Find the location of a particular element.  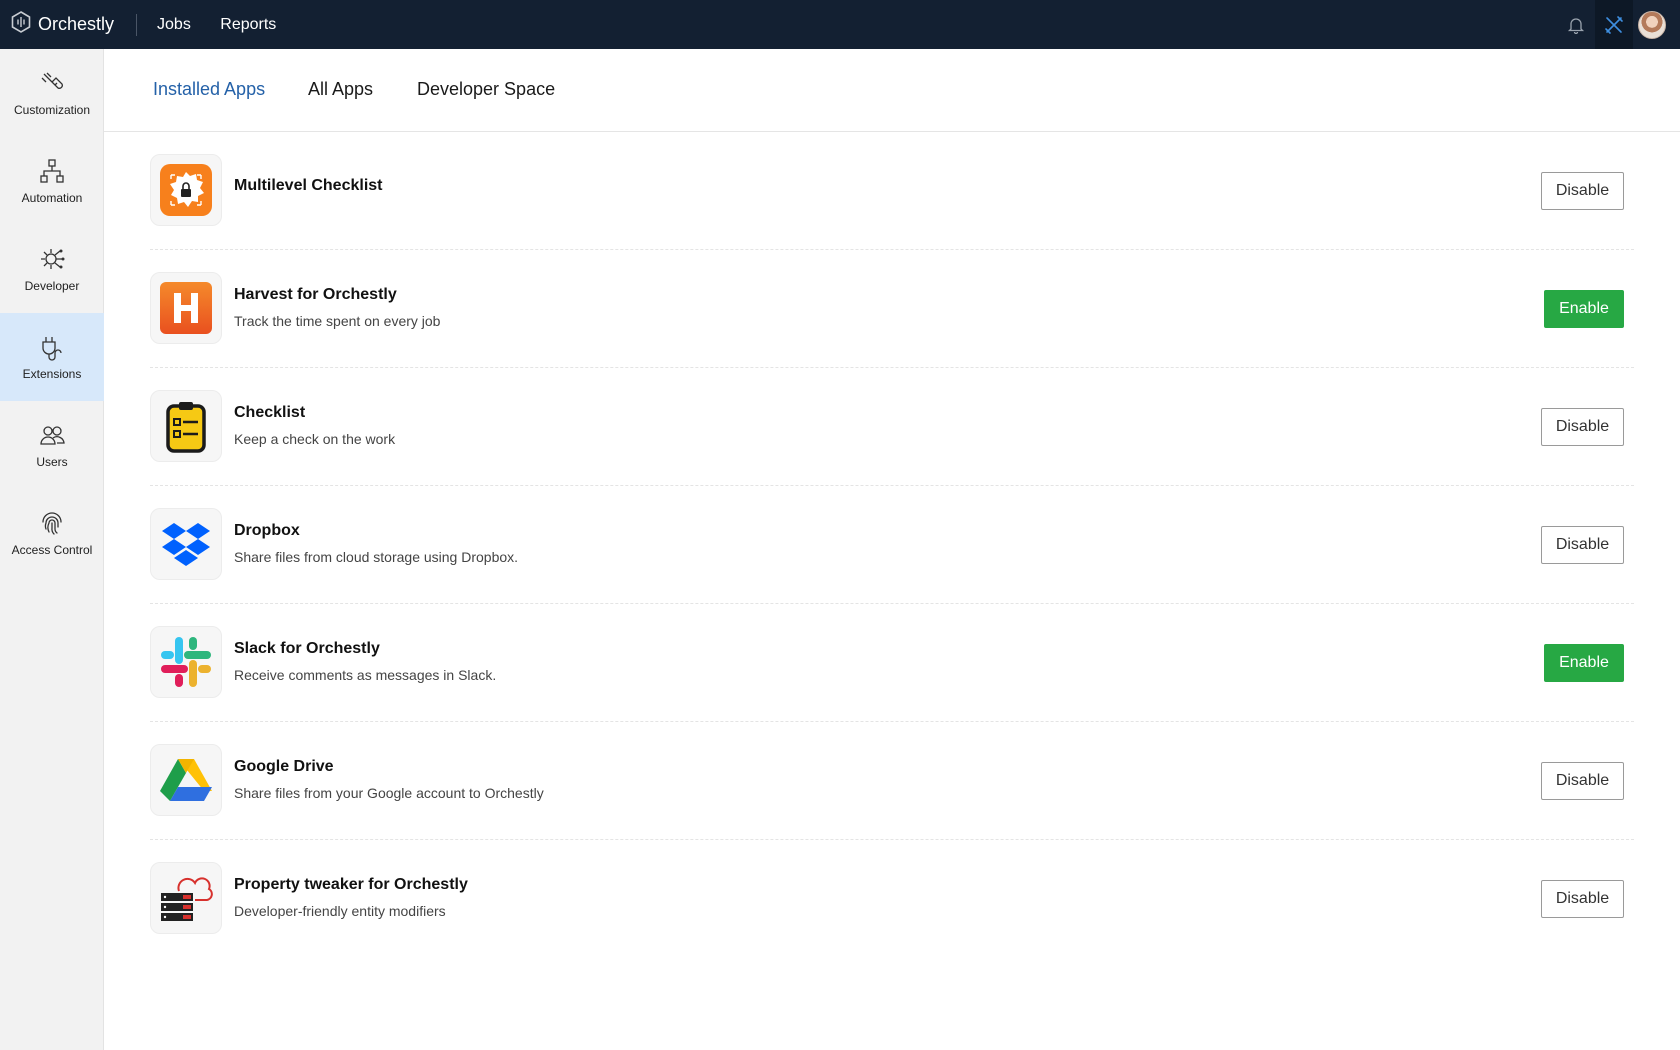

users-icon is located at coordinates (52, 435).